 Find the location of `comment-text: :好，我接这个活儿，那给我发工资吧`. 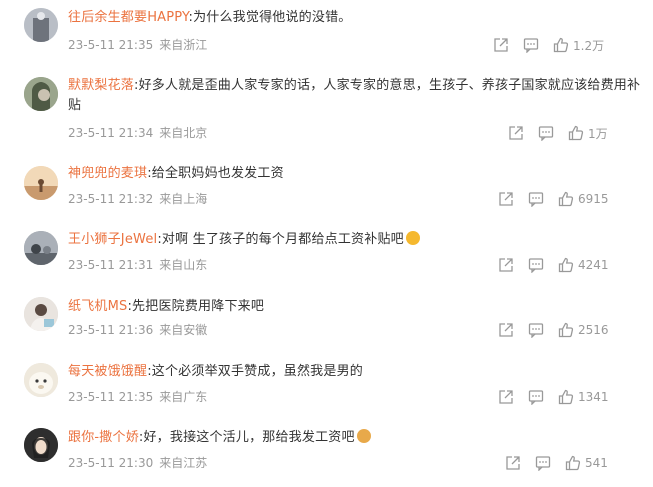

comment-text: :好，我接这个活儿，那给我发工资吧 is located at coordinates (246, 437).